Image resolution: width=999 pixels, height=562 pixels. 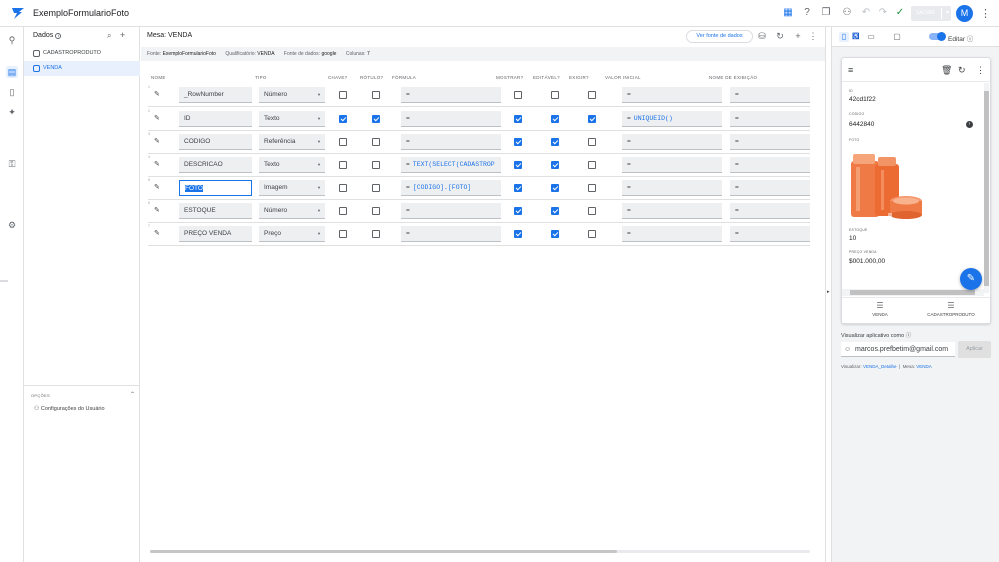 I want to click on undo-icon: ↶, so click(x=866, y=13).